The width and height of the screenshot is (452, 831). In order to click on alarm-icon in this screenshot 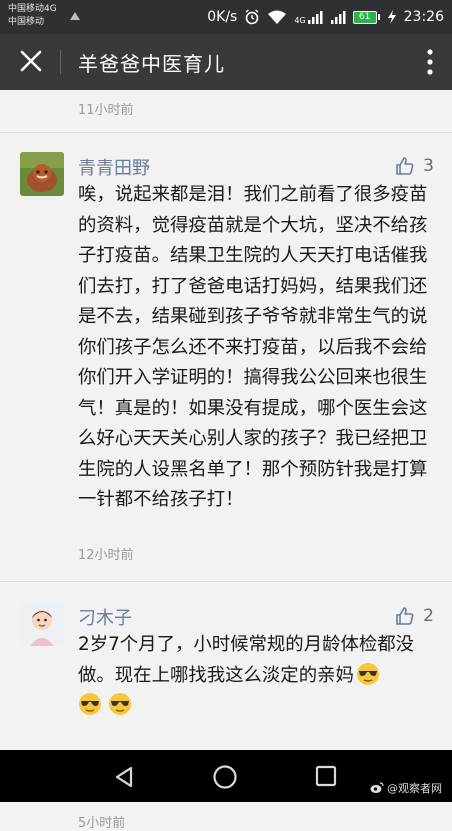, I will do `click(252, 17)`.